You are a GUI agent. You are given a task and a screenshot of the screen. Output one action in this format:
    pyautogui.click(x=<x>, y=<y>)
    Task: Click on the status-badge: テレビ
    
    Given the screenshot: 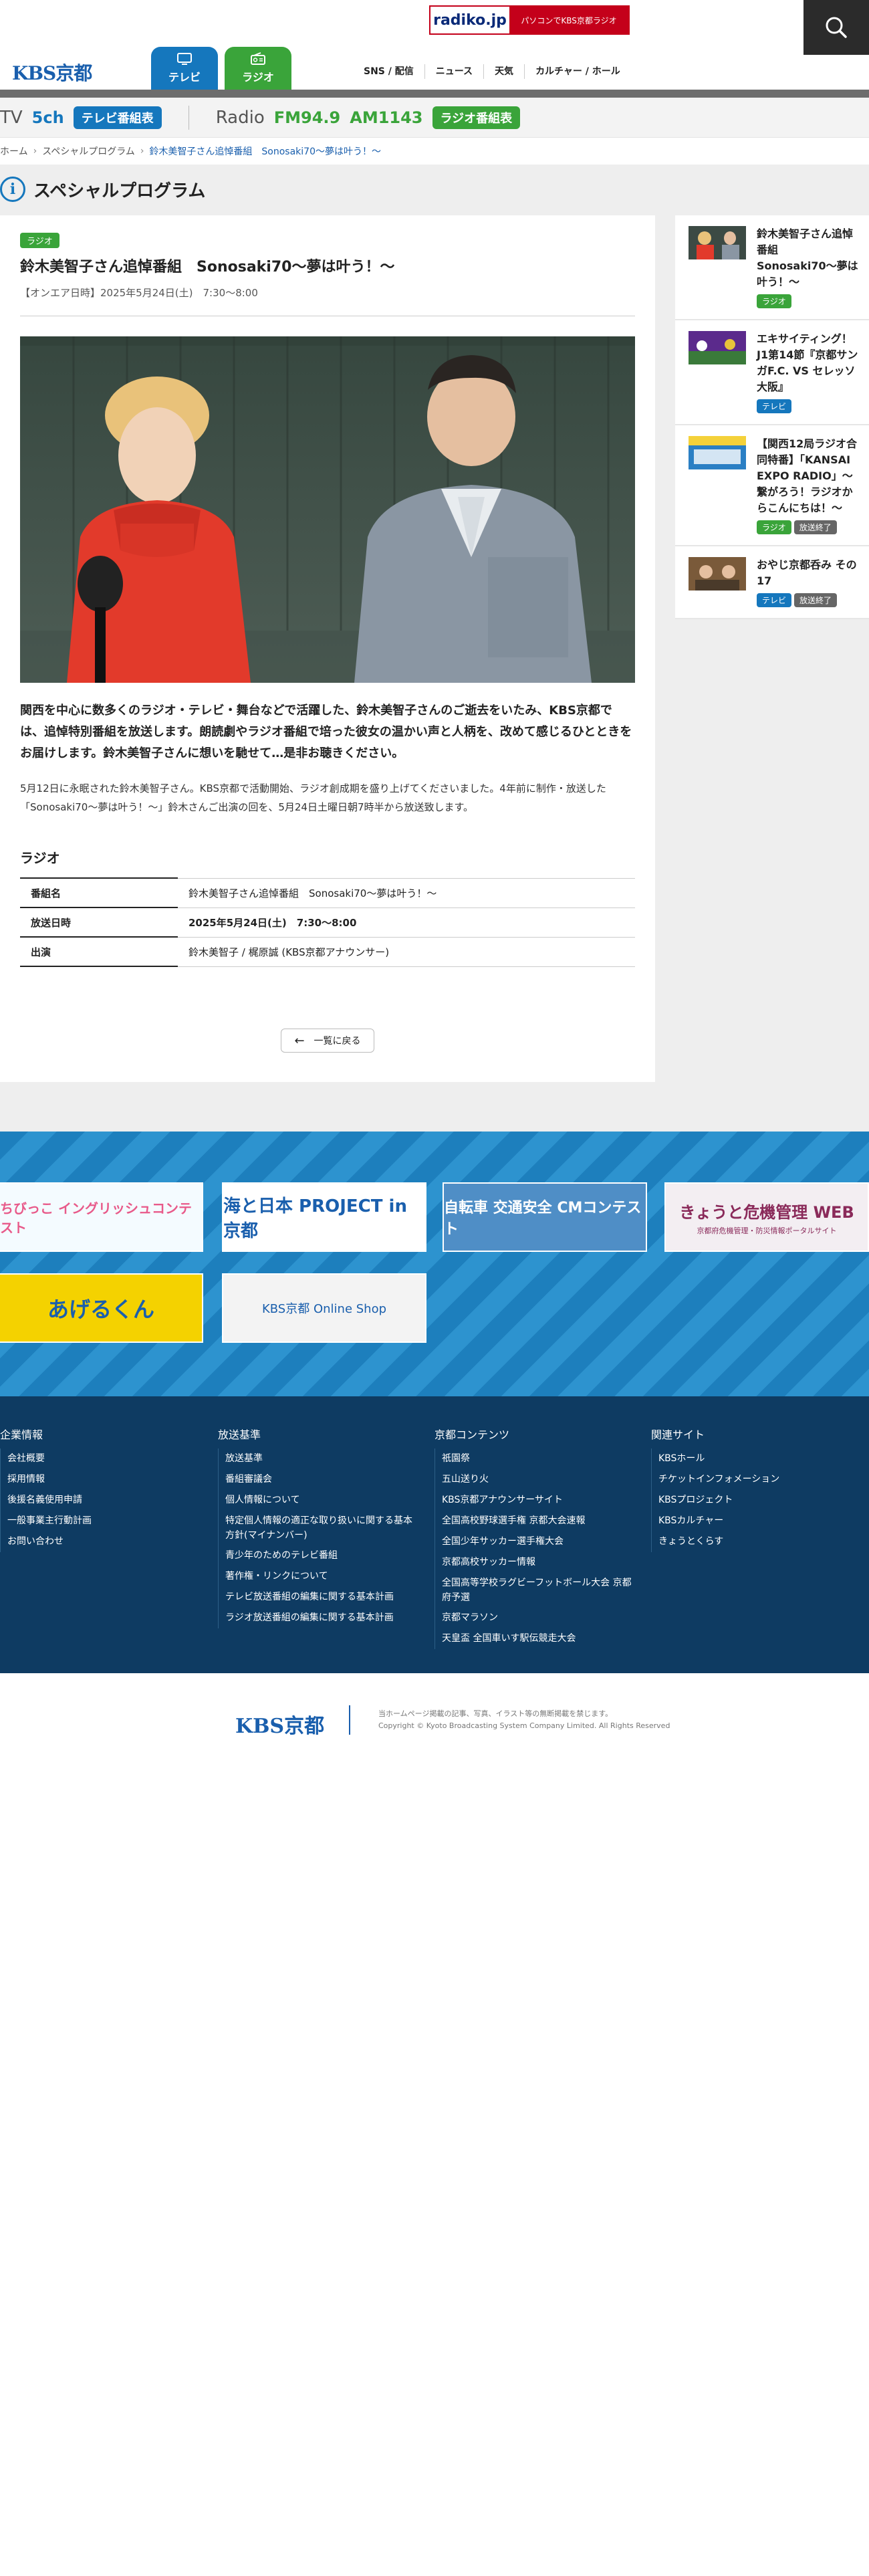 What is the action you would take?
    pyautogui.click(x=775, y=600)
    